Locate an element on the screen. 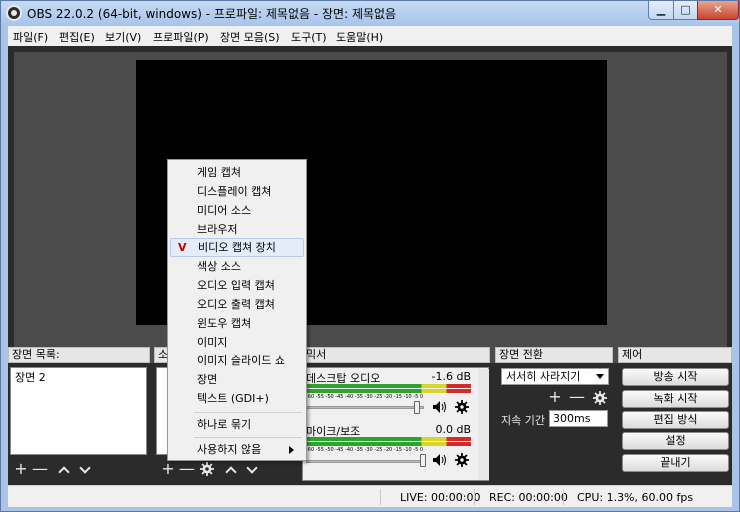 The height and width of the screenshot is (512, 740). maximize-button: □ is located at coordinates (685, 10).